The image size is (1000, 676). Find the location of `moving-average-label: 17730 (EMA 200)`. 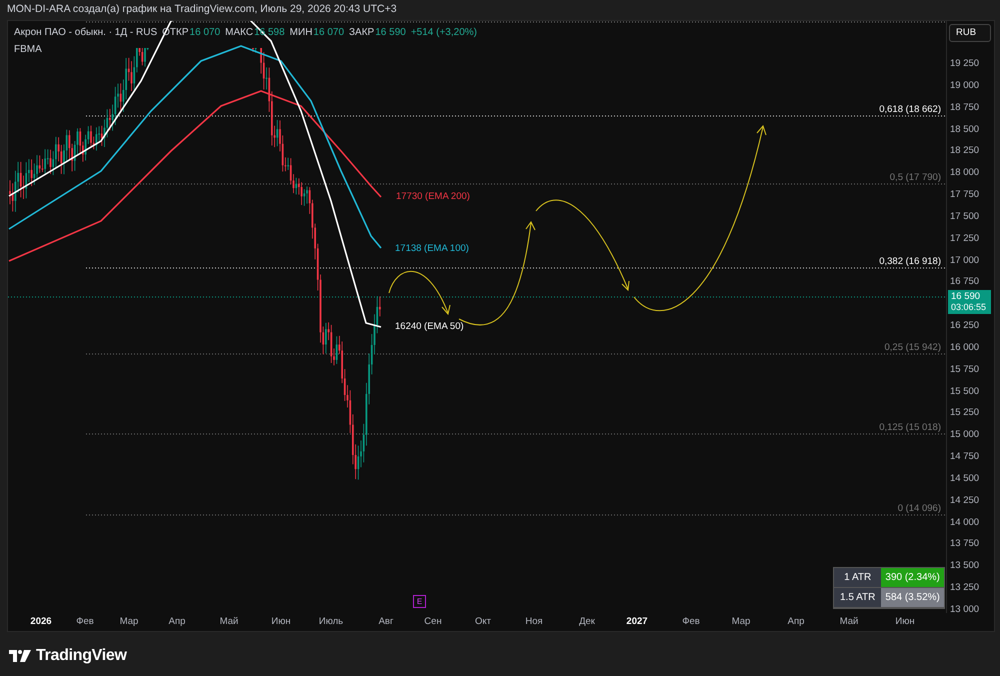

moving-average-label: 17730 (EMA 200) is located at coordinates (433, 197).